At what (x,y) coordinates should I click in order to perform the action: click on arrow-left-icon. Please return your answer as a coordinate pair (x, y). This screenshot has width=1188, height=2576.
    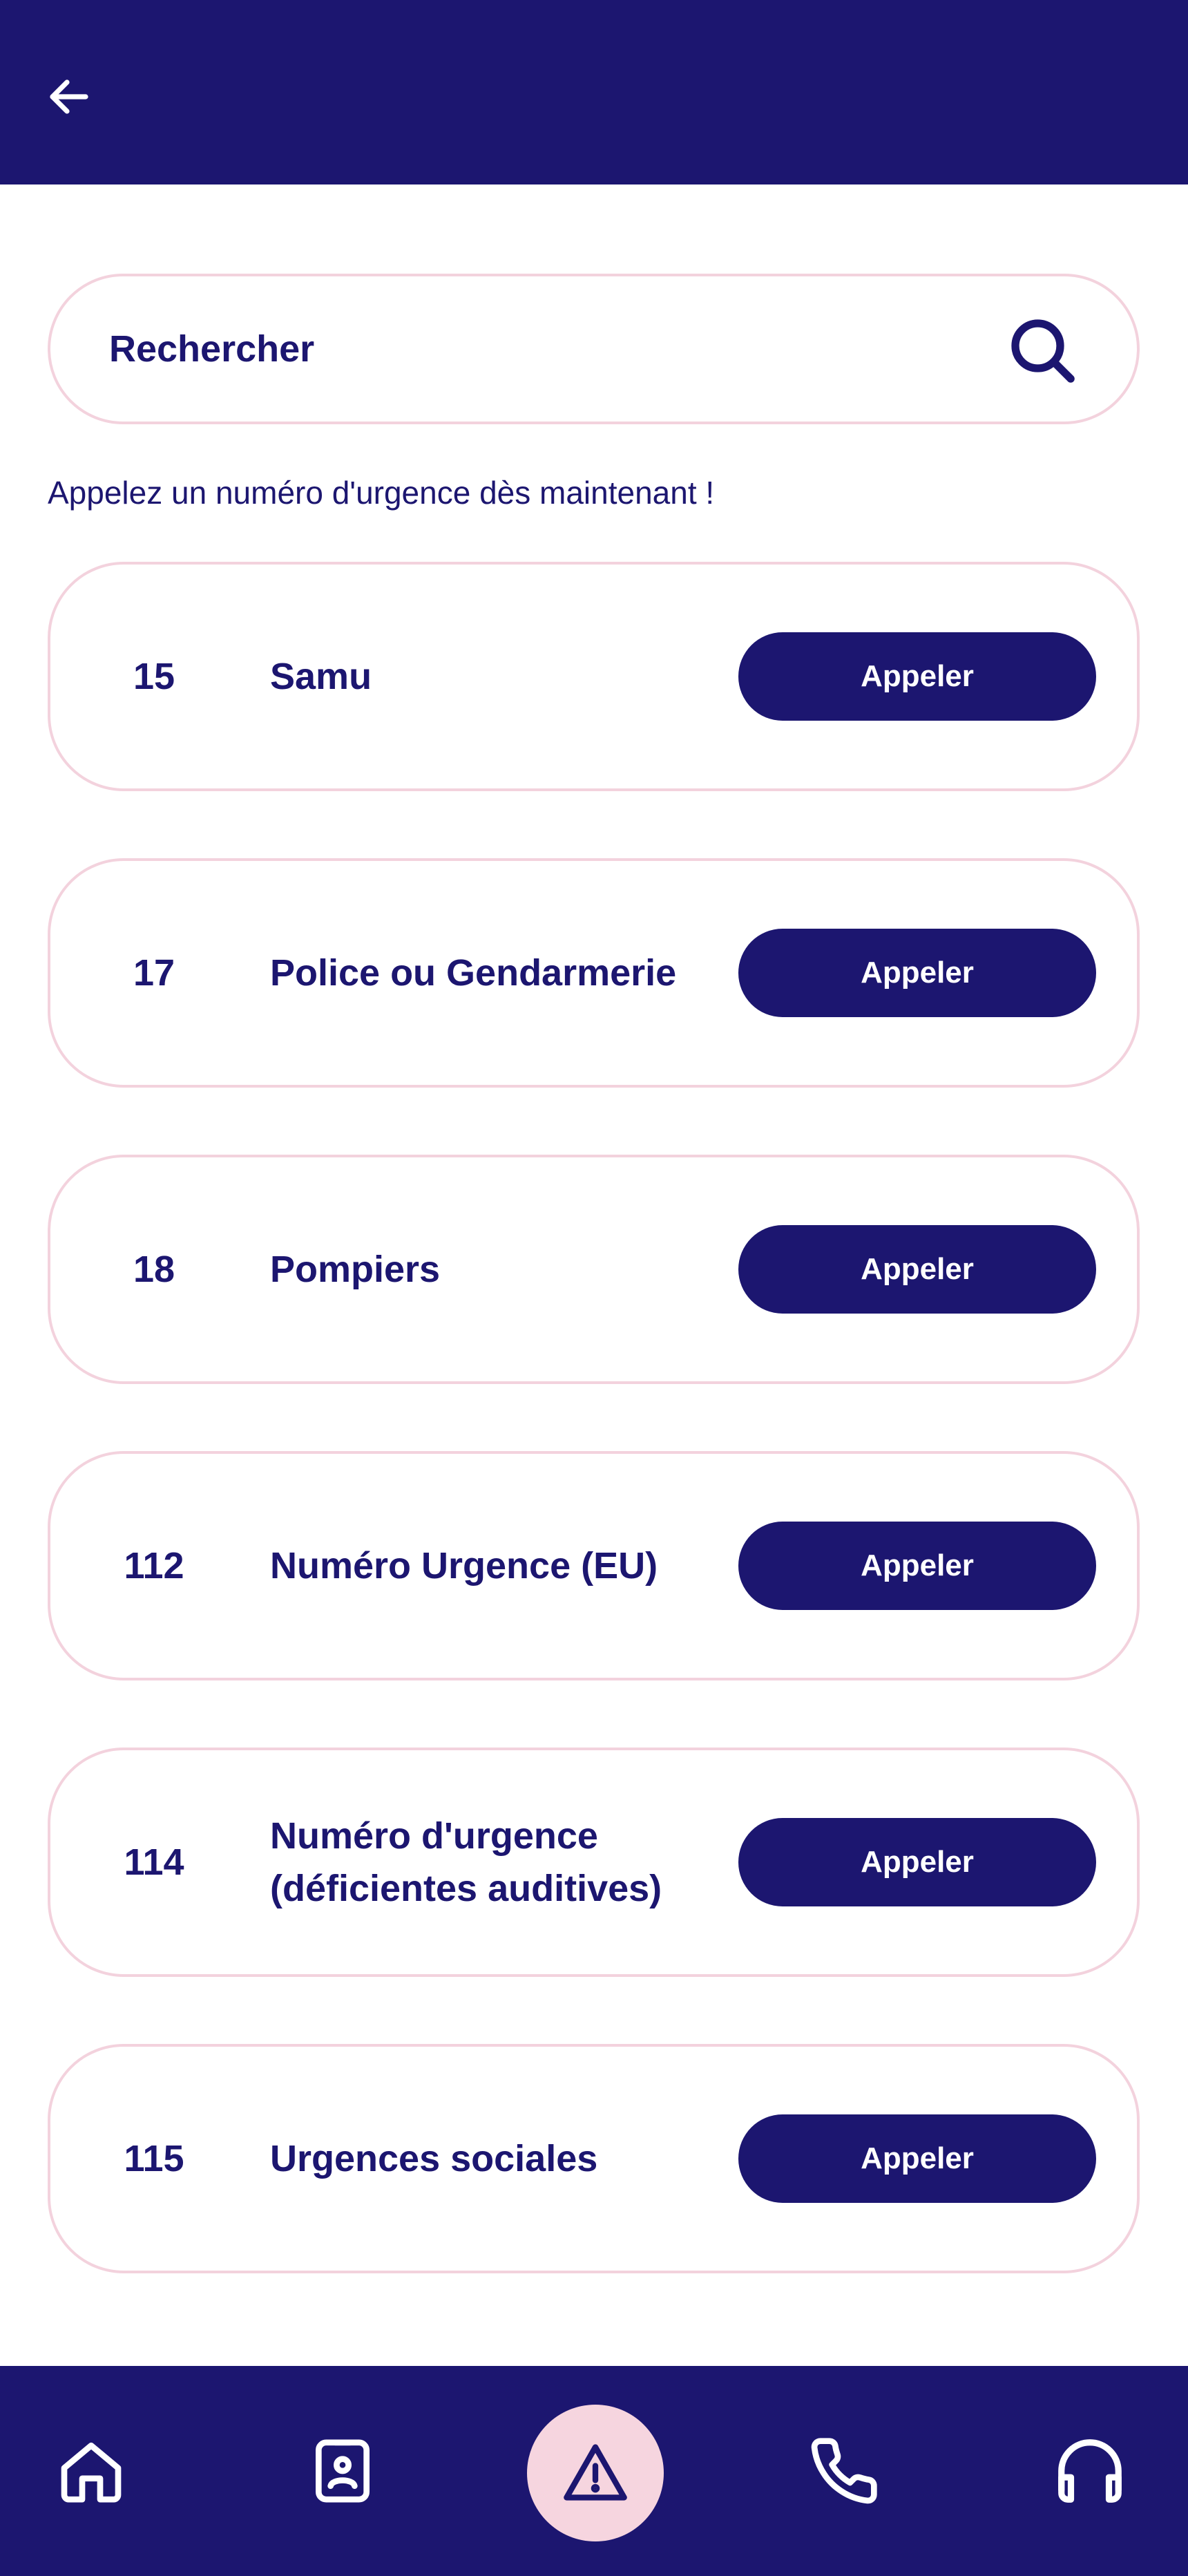
    Looking at the image, I should click on (69, 96).